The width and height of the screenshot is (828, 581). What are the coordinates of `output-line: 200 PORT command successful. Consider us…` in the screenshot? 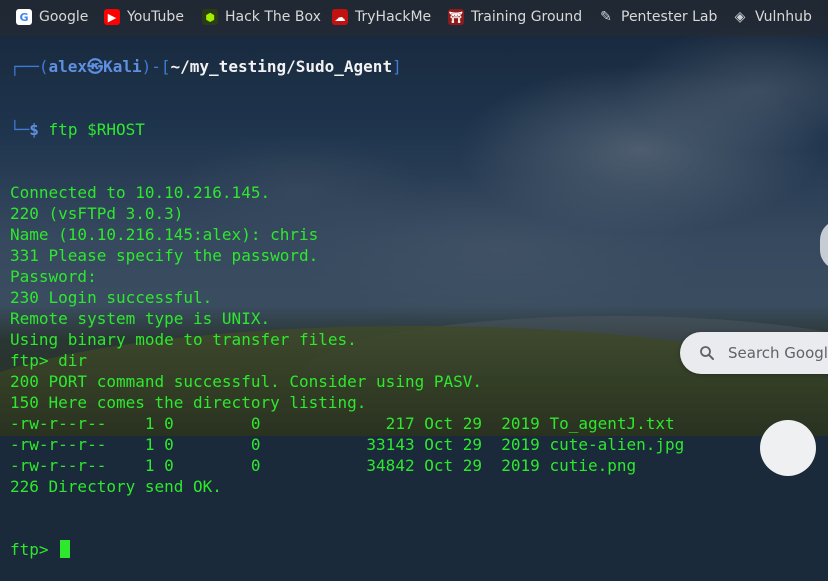 It's located at (246, 381).